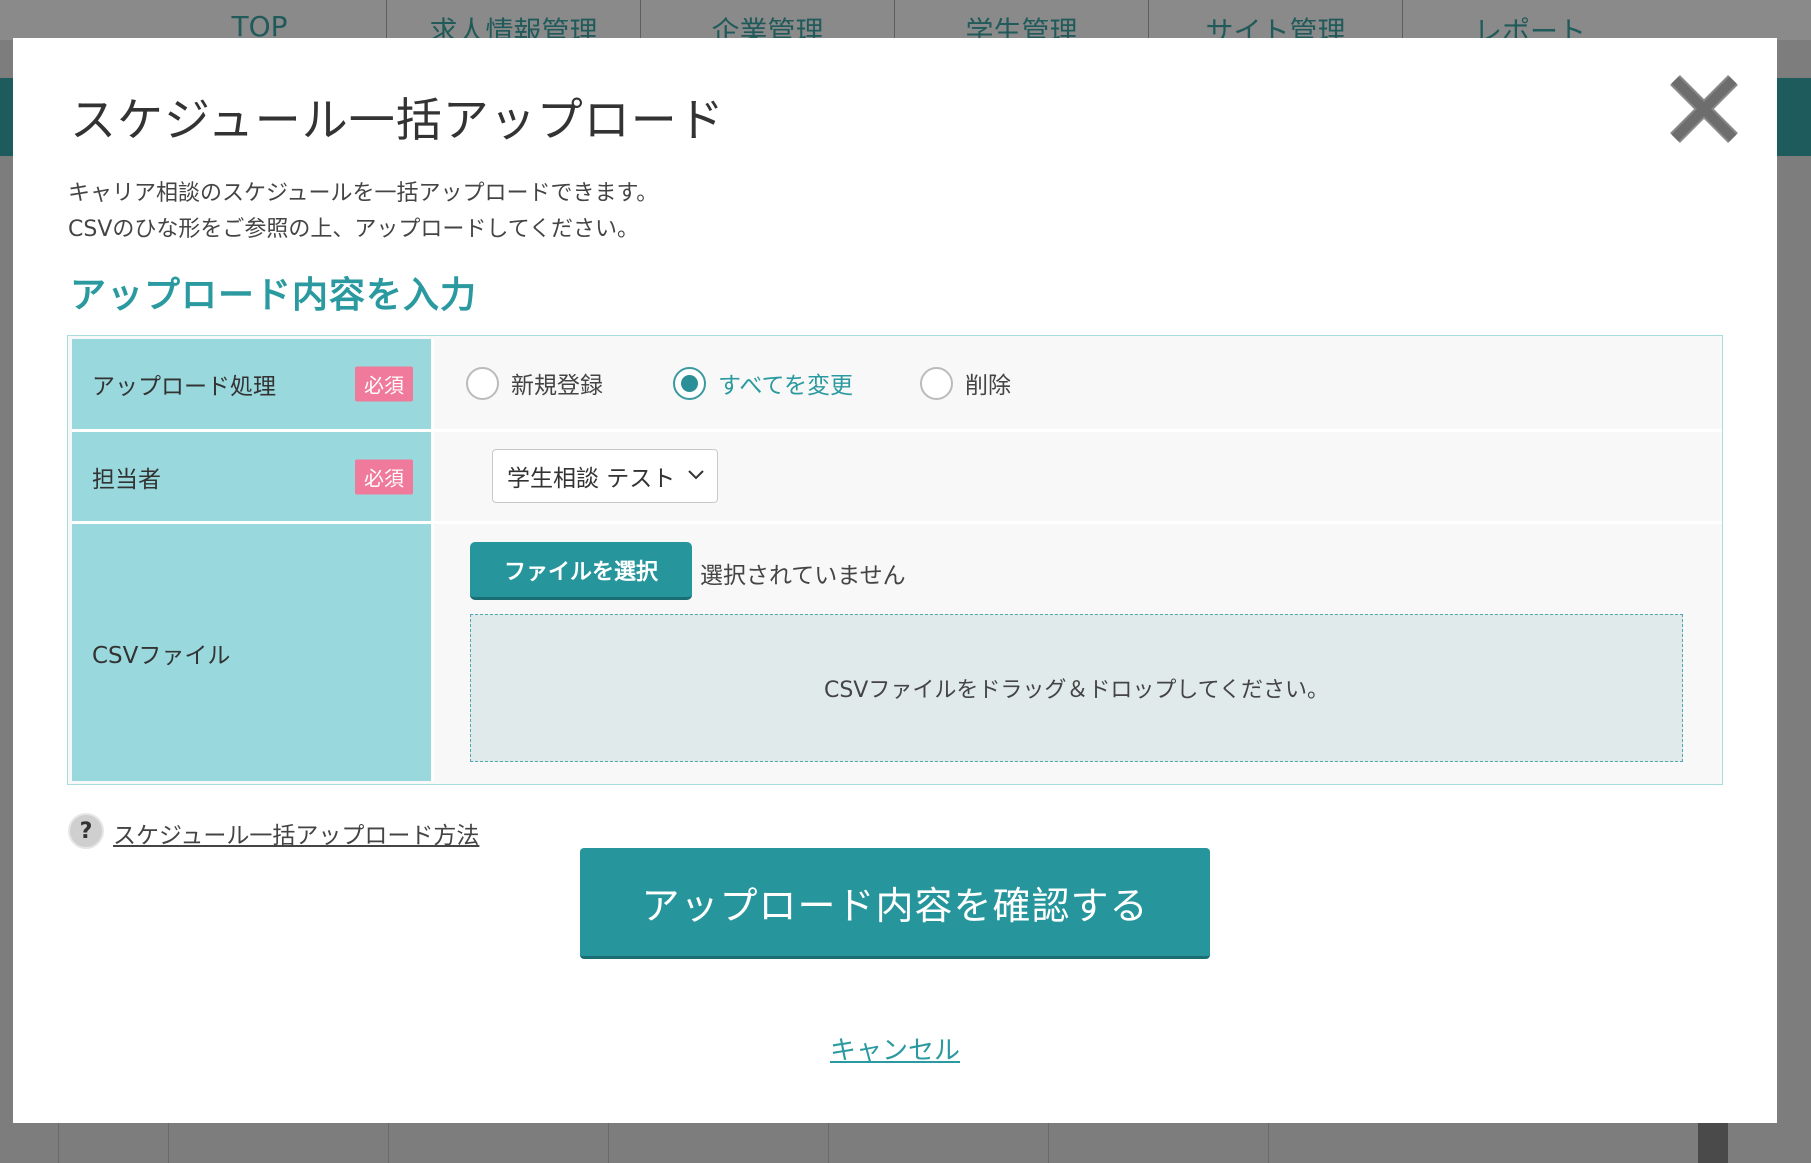 The height and width of the screenshot is (1163, 1811). I want to click on upload-process-label-cell: アップロード処理 必須, so click(251, 384).